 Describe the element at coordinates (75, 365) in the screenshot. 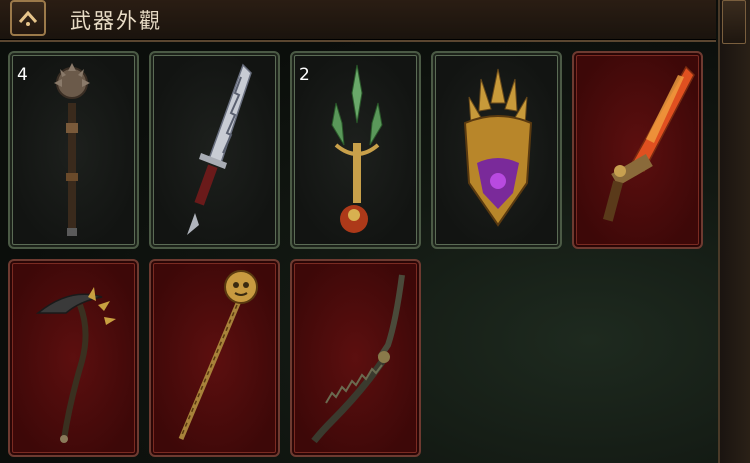

I see `bone-scythe-icon` at that location.